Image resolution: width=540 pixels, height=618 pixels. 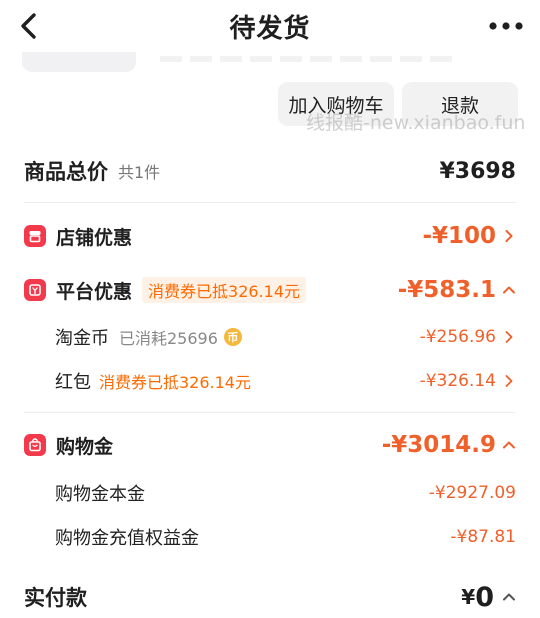 What do you see at coordinates (416, 123) in the screenshot?
I see `watermark-text: 线报酷-new.xianbao.fun` at bounding box center [416, 123].